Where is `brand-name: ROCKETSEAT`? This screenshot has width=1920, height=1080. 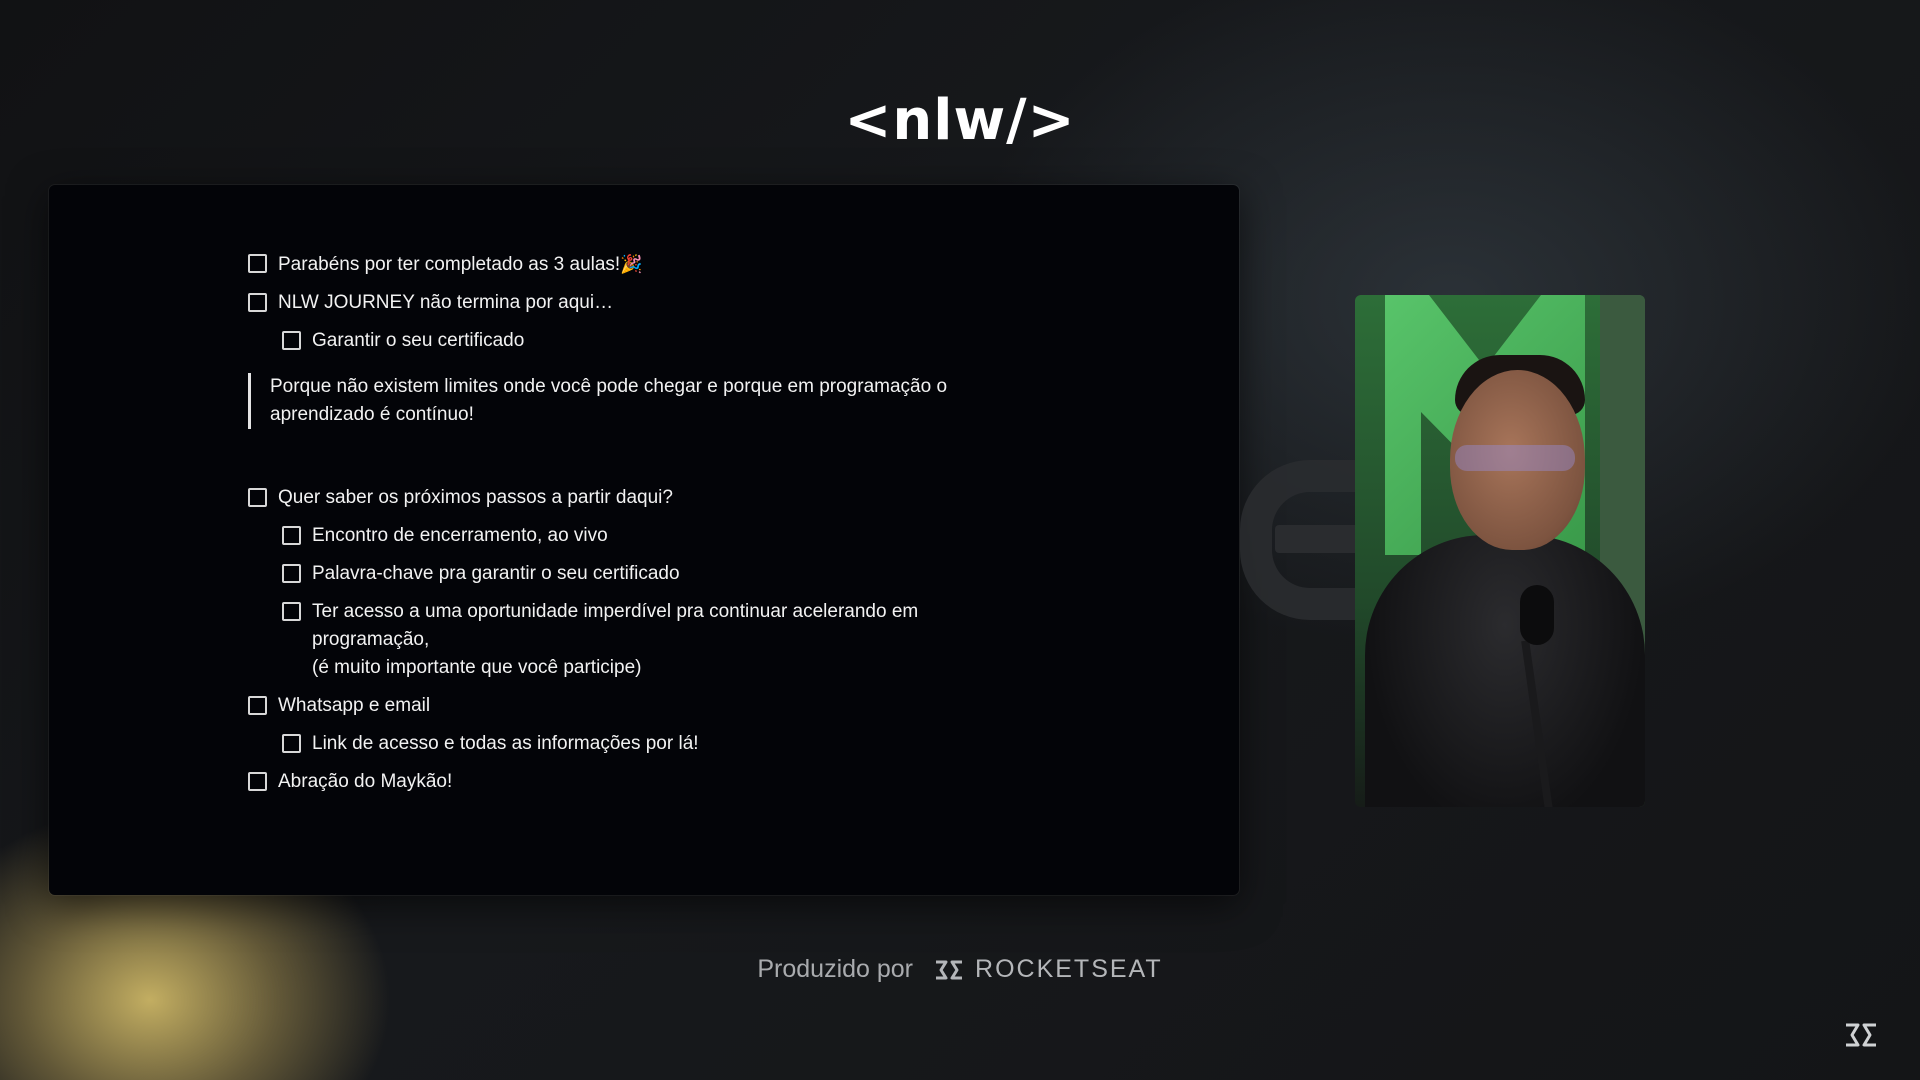
brand-name: ROCKETSEAT is located at coordinates (1069, 969).